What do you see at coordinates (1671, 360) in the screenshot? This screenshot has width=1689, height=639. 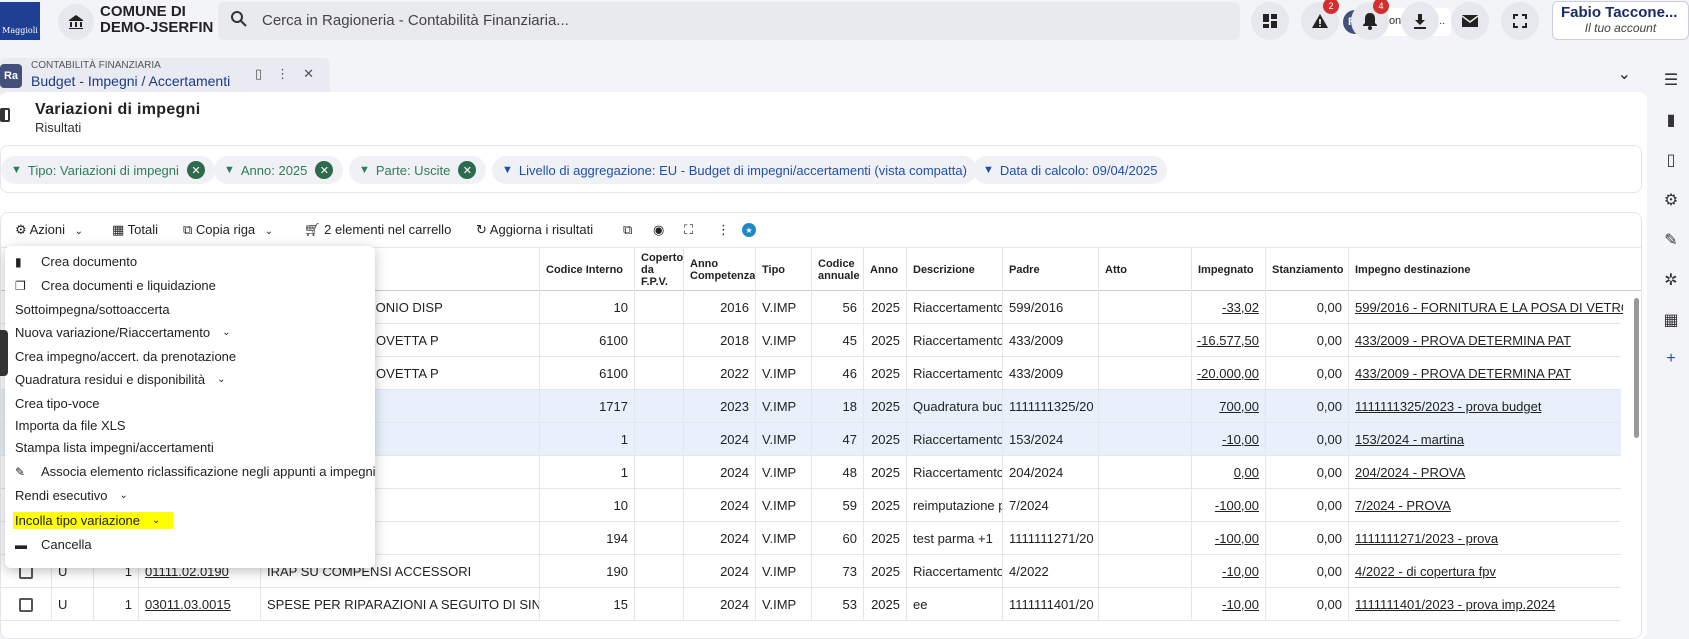 I see `add-icon: +` at bounding box center [1671, 360].